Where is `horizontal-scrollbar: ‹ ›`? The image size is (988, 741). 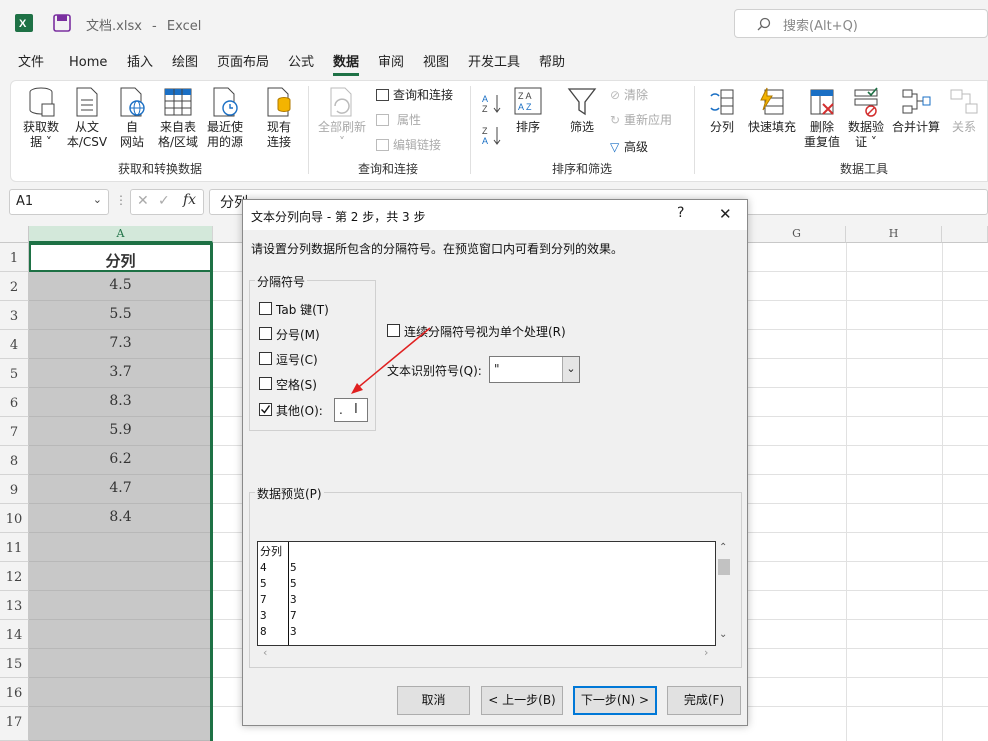 horizontal-scrollbar: ‹ › is located at coordinates (486, 654).